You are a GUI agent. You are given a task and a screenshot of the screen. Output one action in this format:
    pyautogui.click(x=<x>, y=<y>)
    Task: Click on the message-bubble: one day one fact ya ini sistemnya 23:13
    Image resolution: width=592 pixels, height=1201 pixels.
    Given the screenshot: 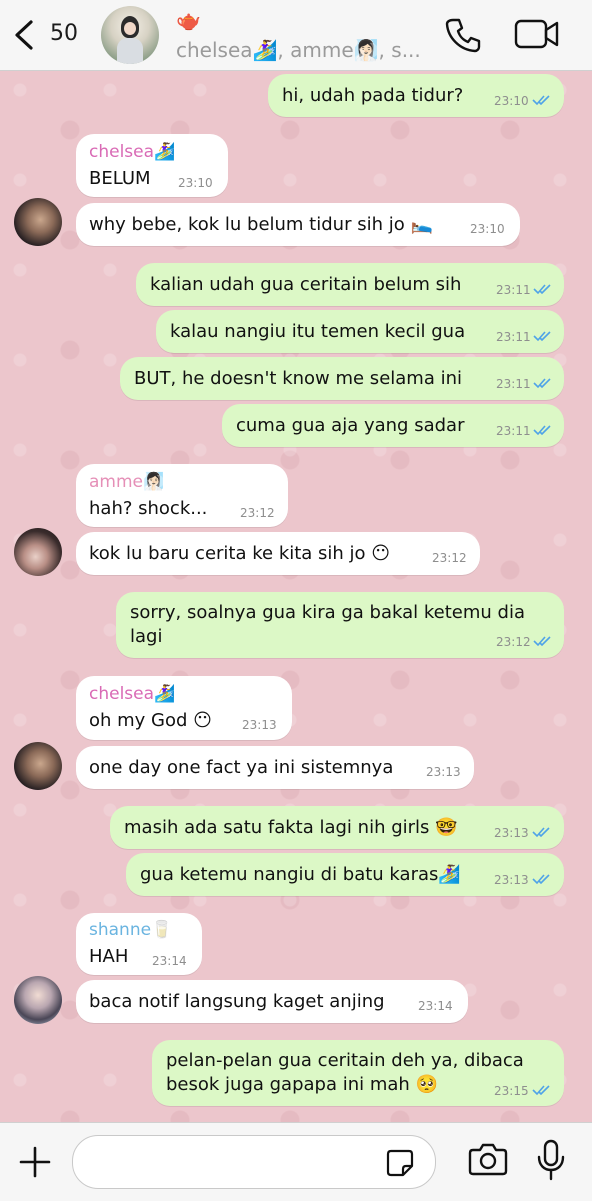 What is the action you would take?
    pyautogui.click(x=275, y=767)
    